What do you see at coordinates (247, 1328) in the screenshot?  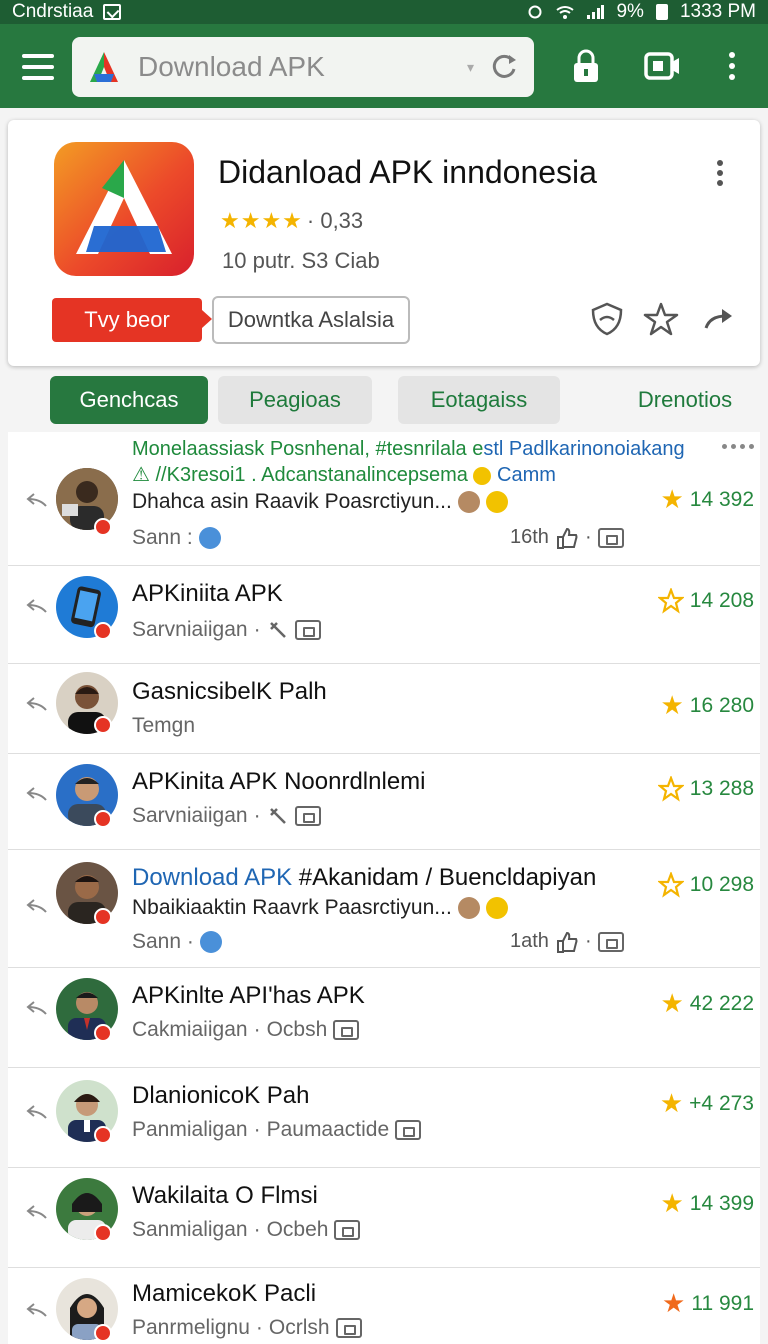 I see `row-subtitle: Panrmelignu · Ocrlsh` at bounding box center [247, 1328].